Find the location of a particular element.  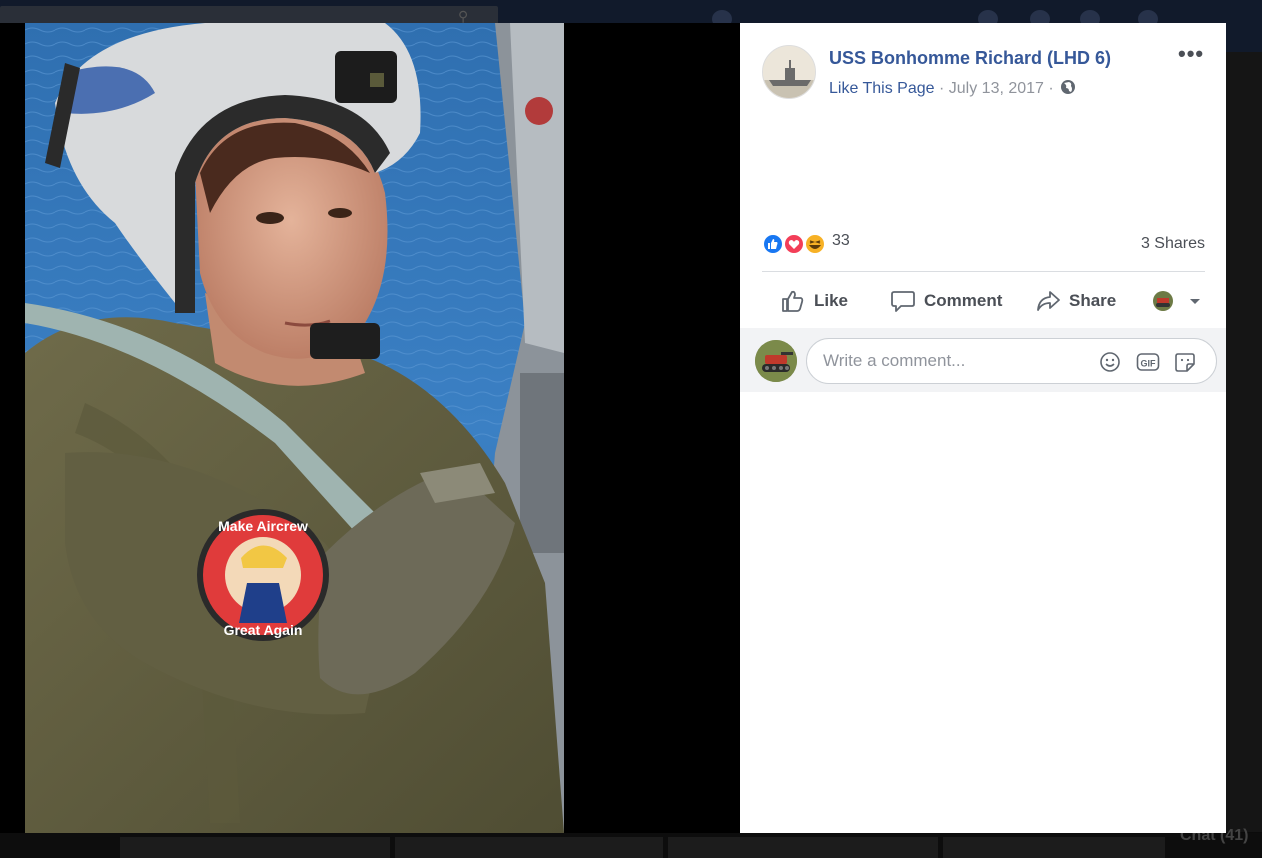

love-reaction-icon is located at coordinates (794, 244).